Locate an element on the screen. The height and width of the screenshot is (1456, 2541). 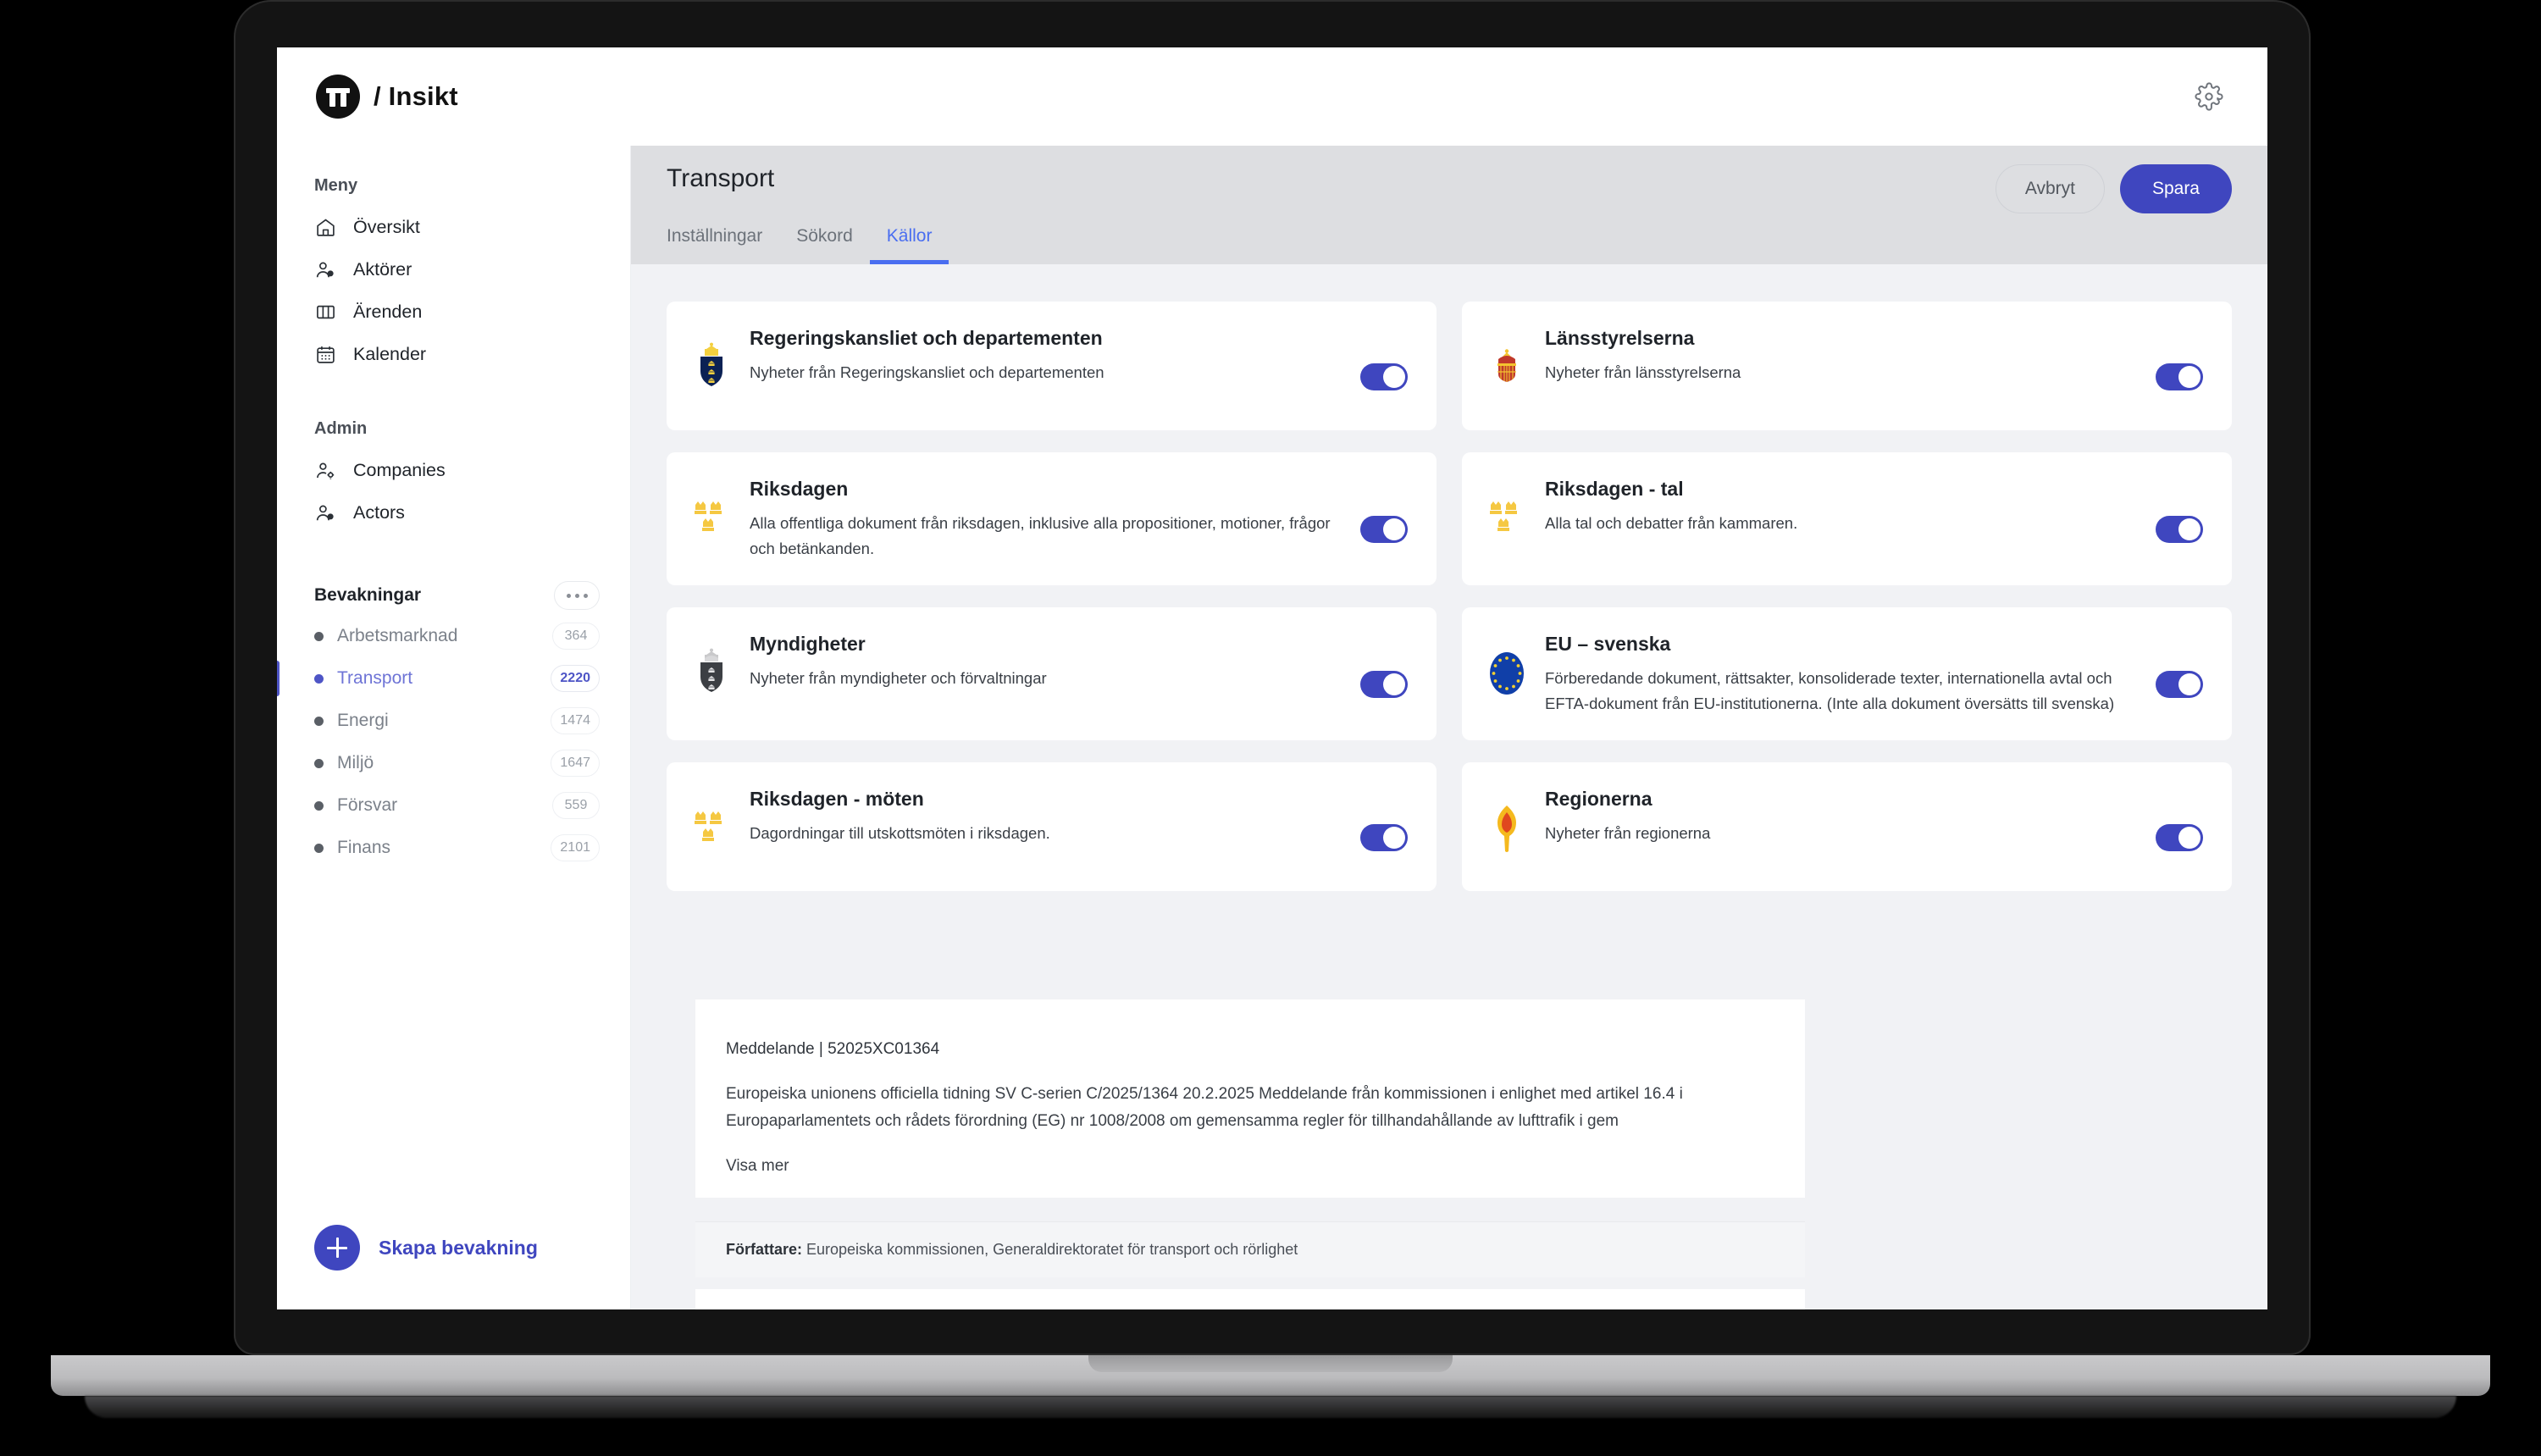
create-bevakning-button: Skapa bevakning is located at coordinates (426, 1248).